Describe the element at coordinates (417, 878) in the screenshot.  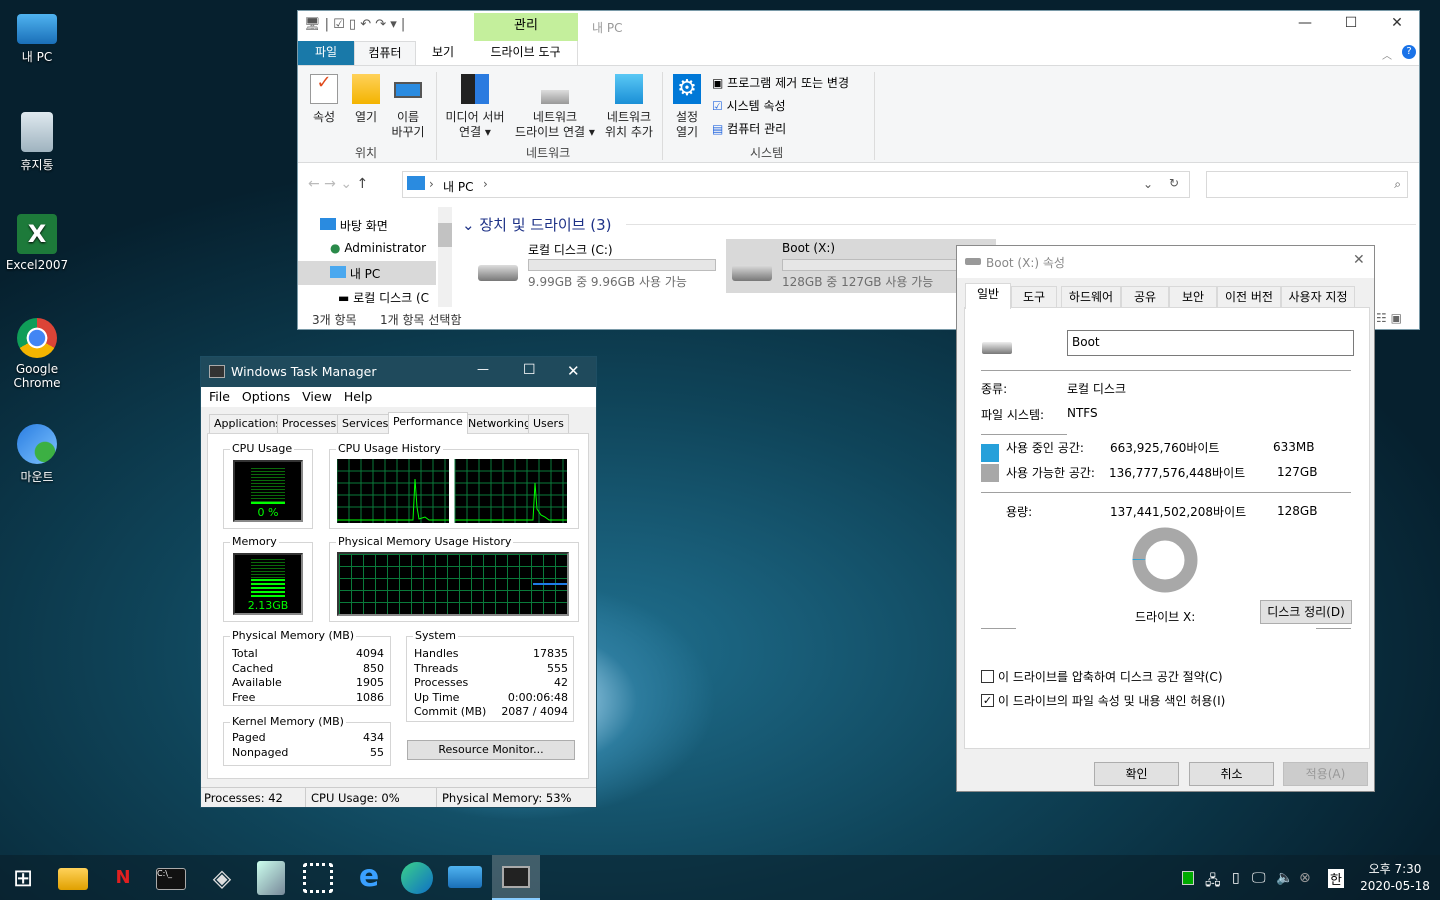
I see `edge-taskbar-icon` at that location.